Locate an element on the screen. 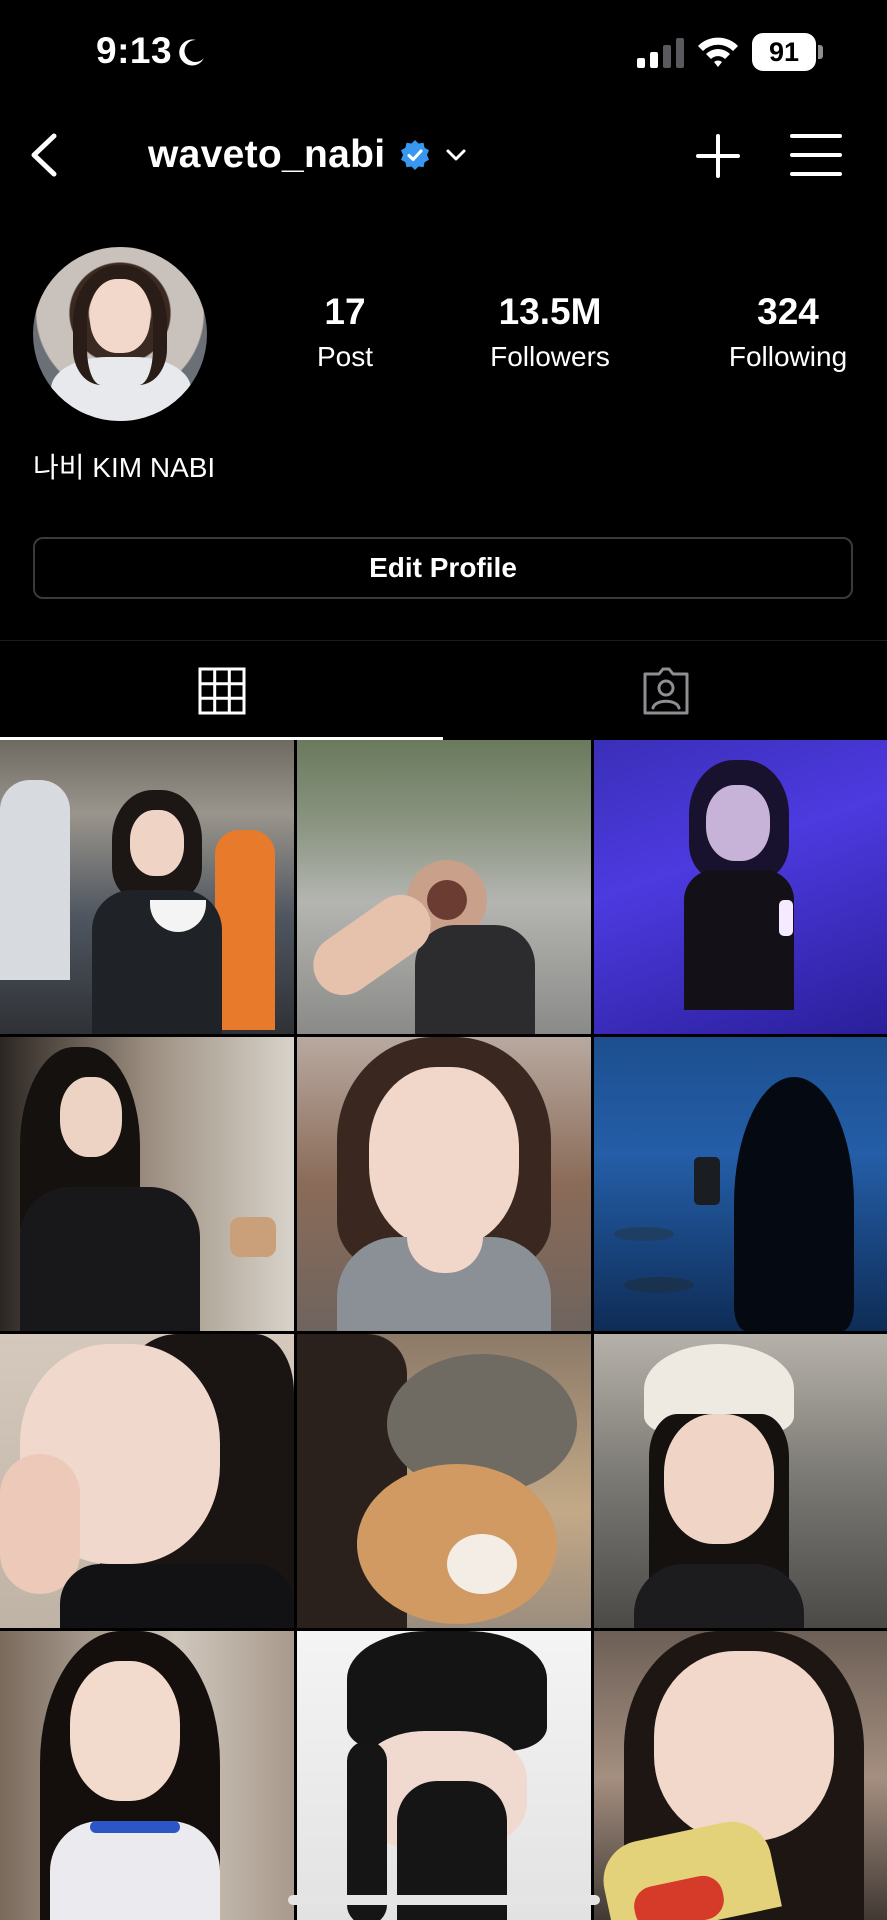 The width and height of the screenshot is (887, 1920). avatar is located at coordinates (120, 334).